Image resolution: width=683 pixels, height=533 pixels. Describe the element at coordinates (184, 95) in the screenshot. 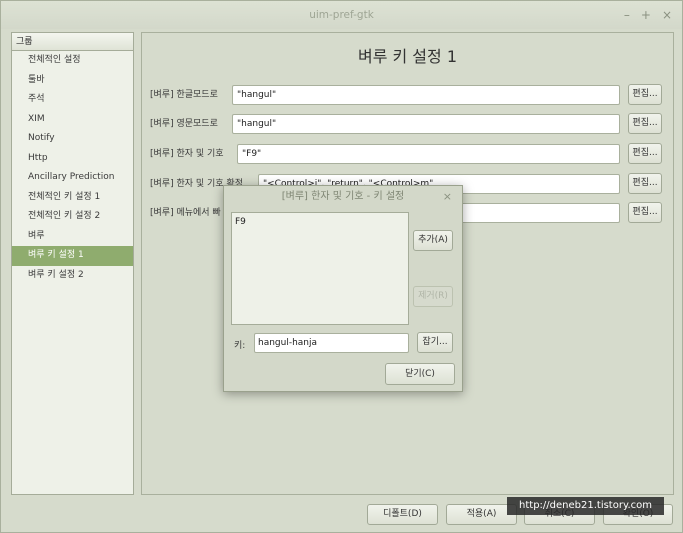

I see `setting-label: [벼루] 한글모드로` at that location.